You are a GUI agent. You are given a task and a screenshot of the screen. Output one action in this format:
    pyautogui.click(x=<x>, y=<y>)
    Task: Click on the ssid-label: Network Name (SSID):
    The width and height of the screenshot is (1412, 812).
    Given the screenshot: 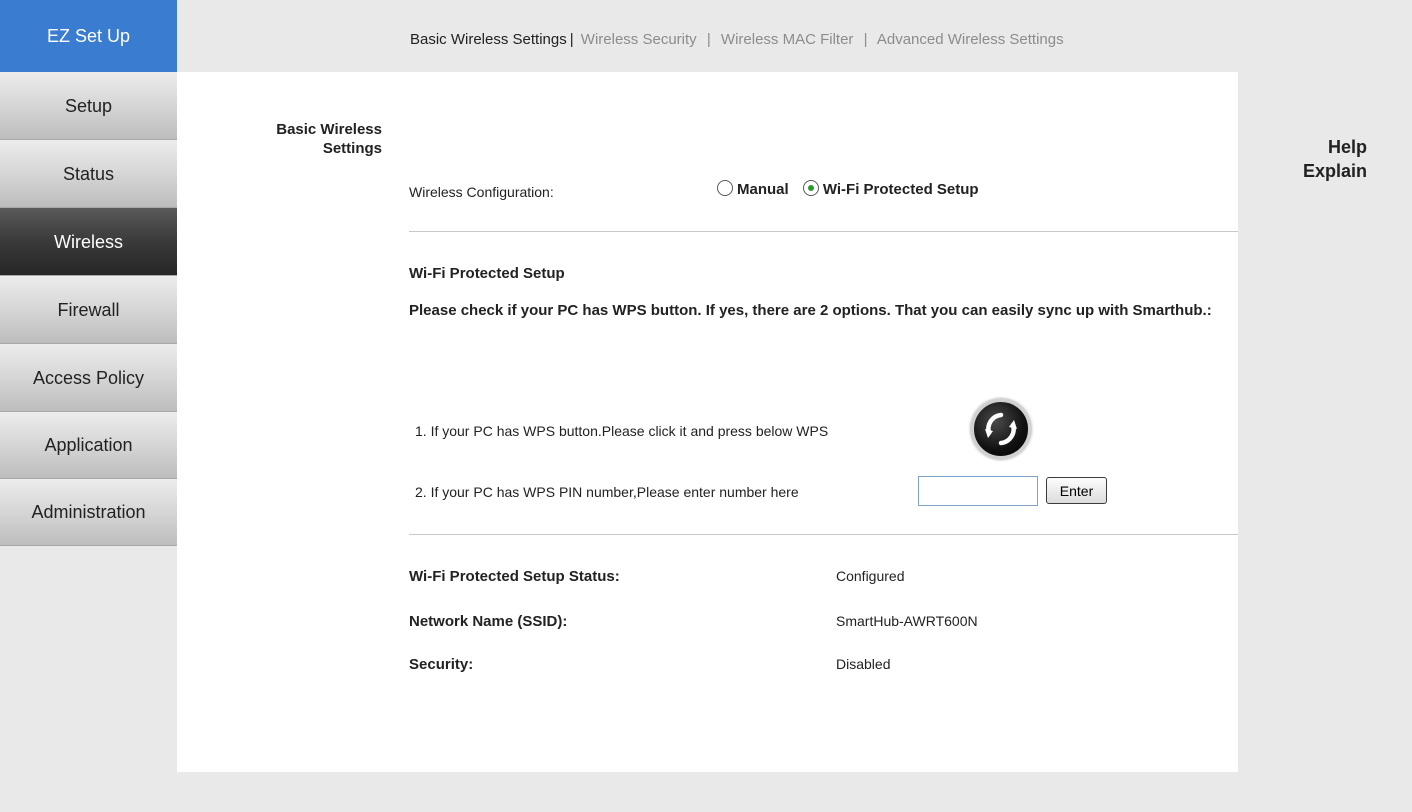 What is the action you would take?
    pyautogui.click(x=488, y=621)
    